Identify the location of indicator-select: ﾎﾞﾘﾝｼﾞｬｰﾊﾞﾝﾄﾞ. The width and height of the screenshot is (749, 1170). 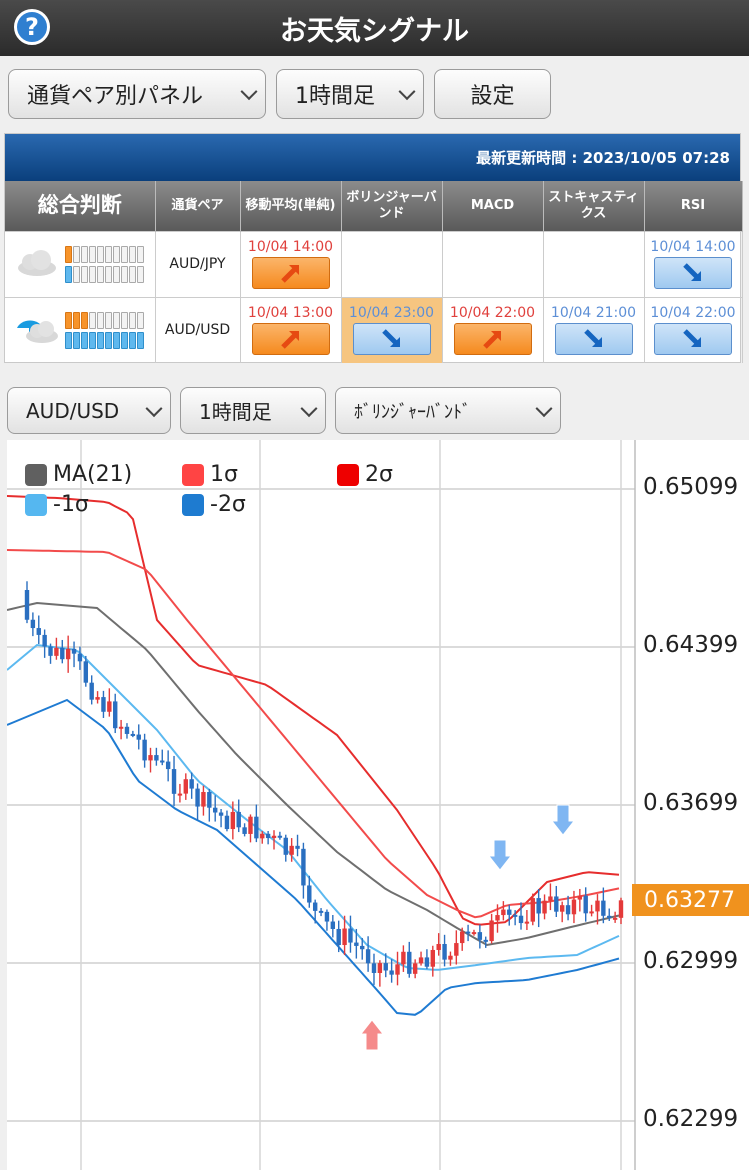
(448, 410).